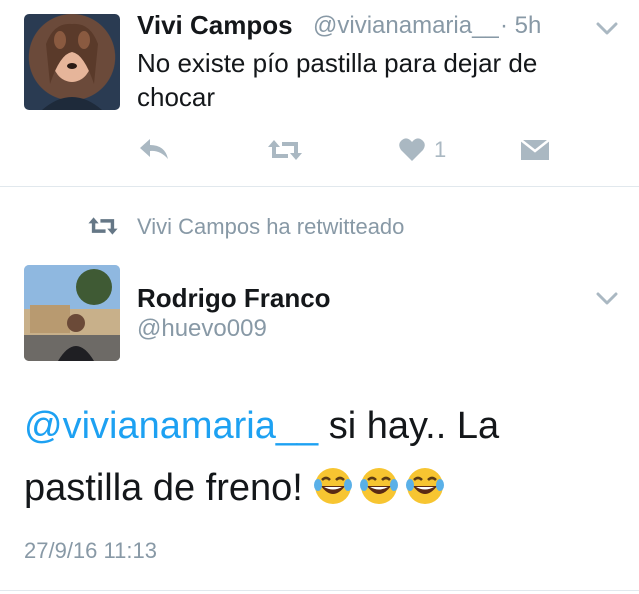 This screenshot has height=594, width=639. I want to click on message-icon, so click(535, 149).